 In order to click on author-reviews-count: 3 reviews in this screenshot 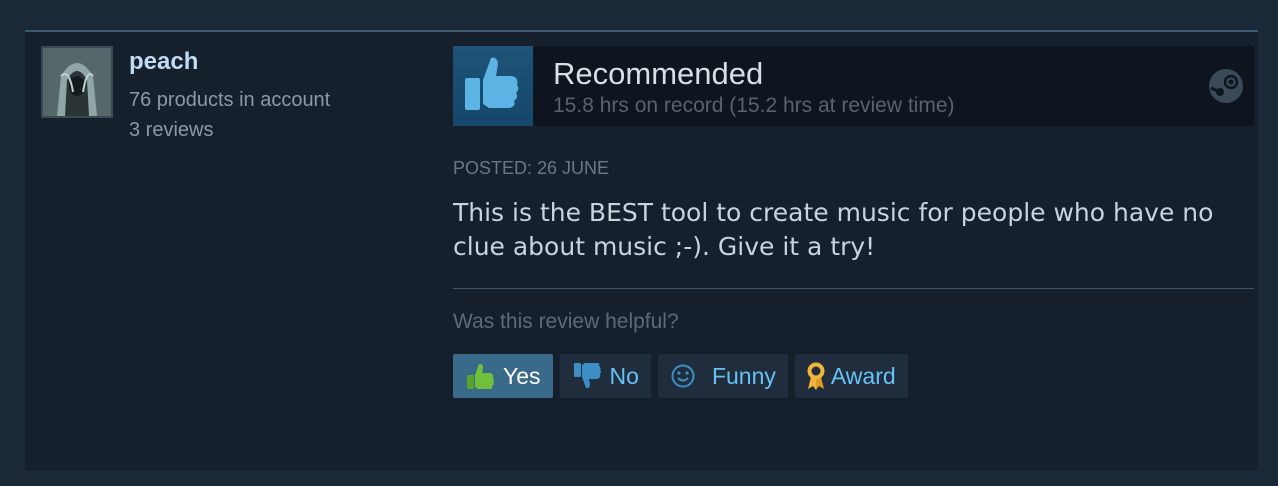, I will do `click(171, 130)`.